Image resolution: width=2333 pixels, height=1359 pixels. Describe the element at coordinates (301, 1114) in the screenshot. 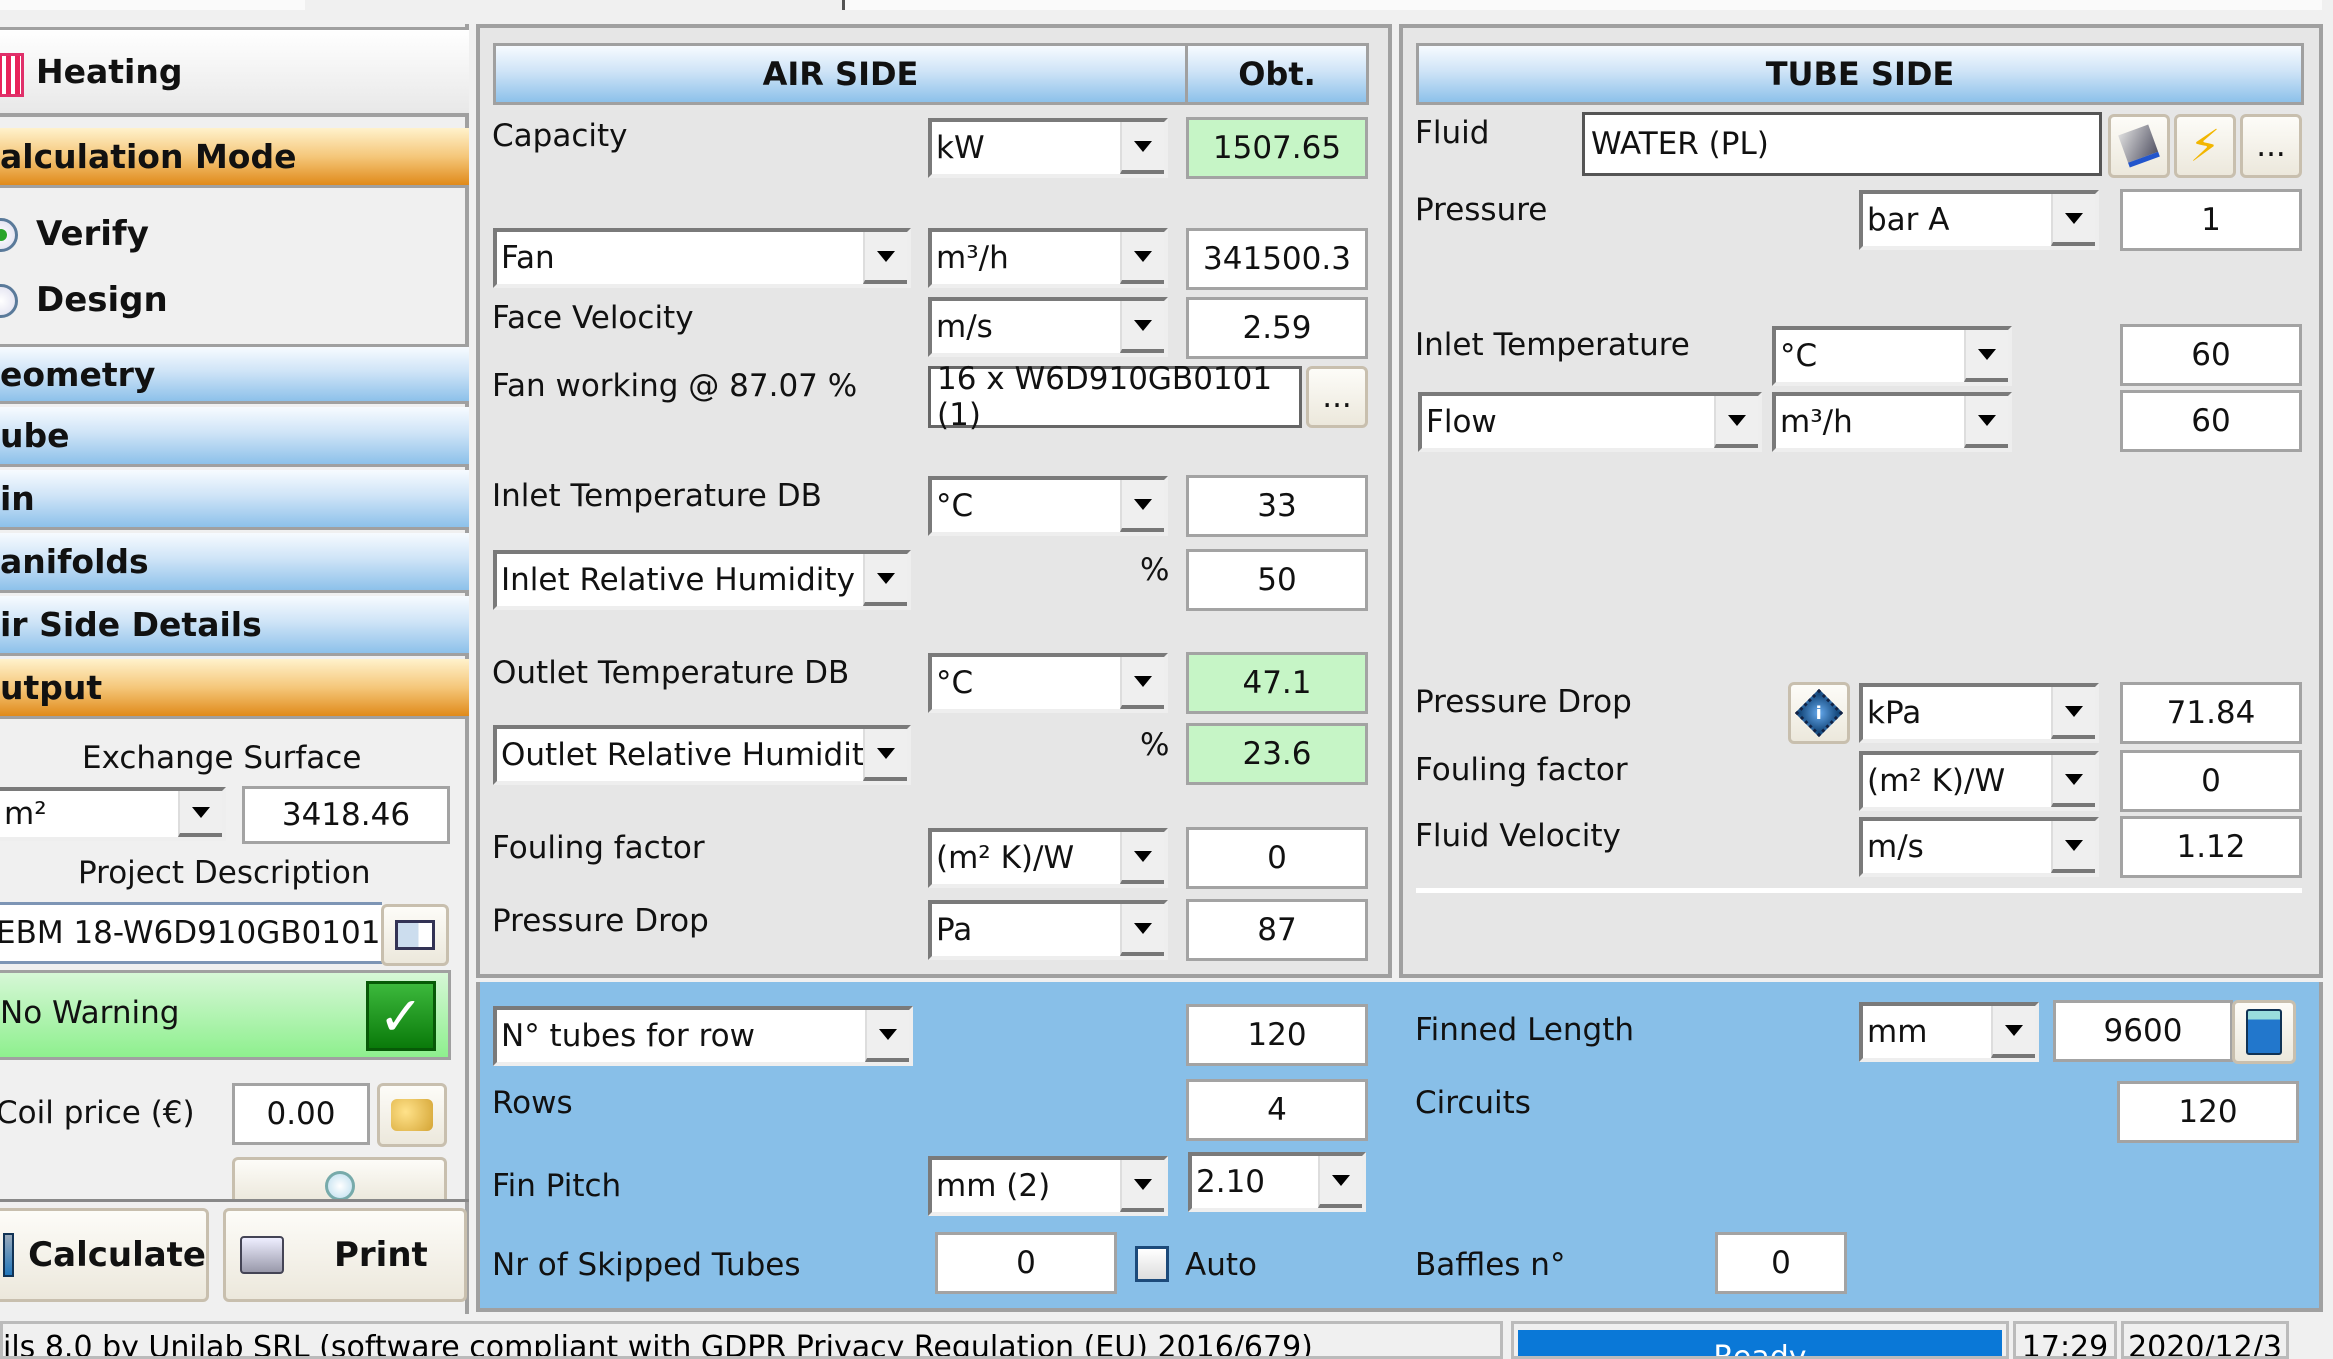

I see `coil-price-input: 0.00` at that location.